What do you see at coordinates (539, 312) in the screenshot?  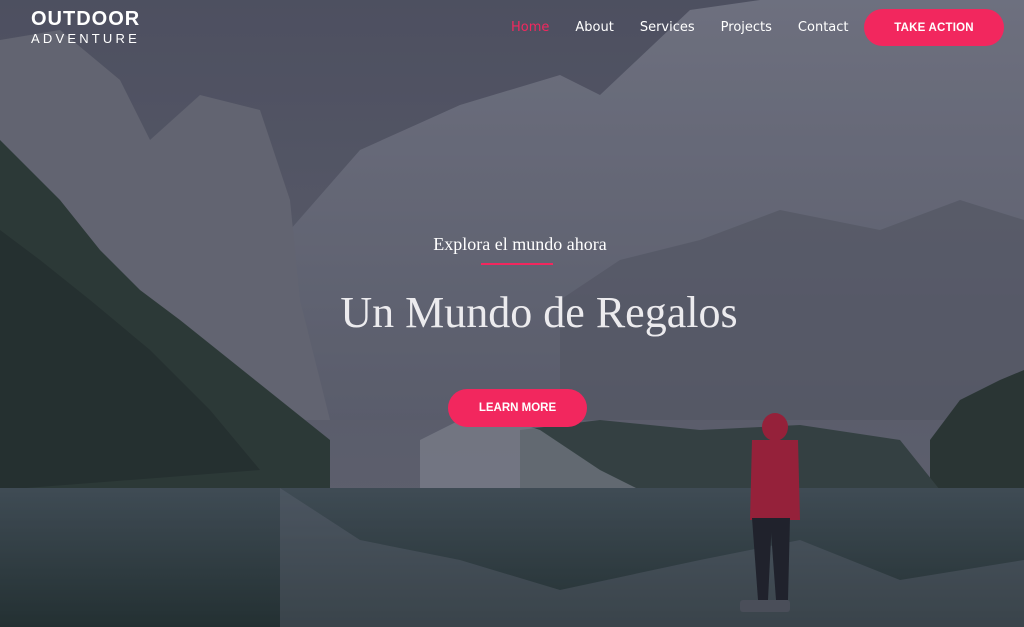 I see `hero-title: Un Mundo de Regalos` at bounding box center [539, 312].